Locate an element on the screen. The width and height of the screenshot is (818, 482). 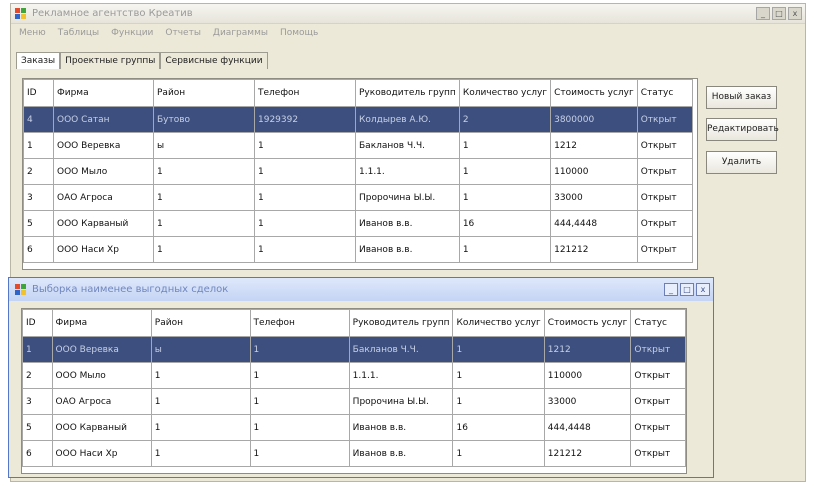
column-header: ID is located at coordinates (37, 323).